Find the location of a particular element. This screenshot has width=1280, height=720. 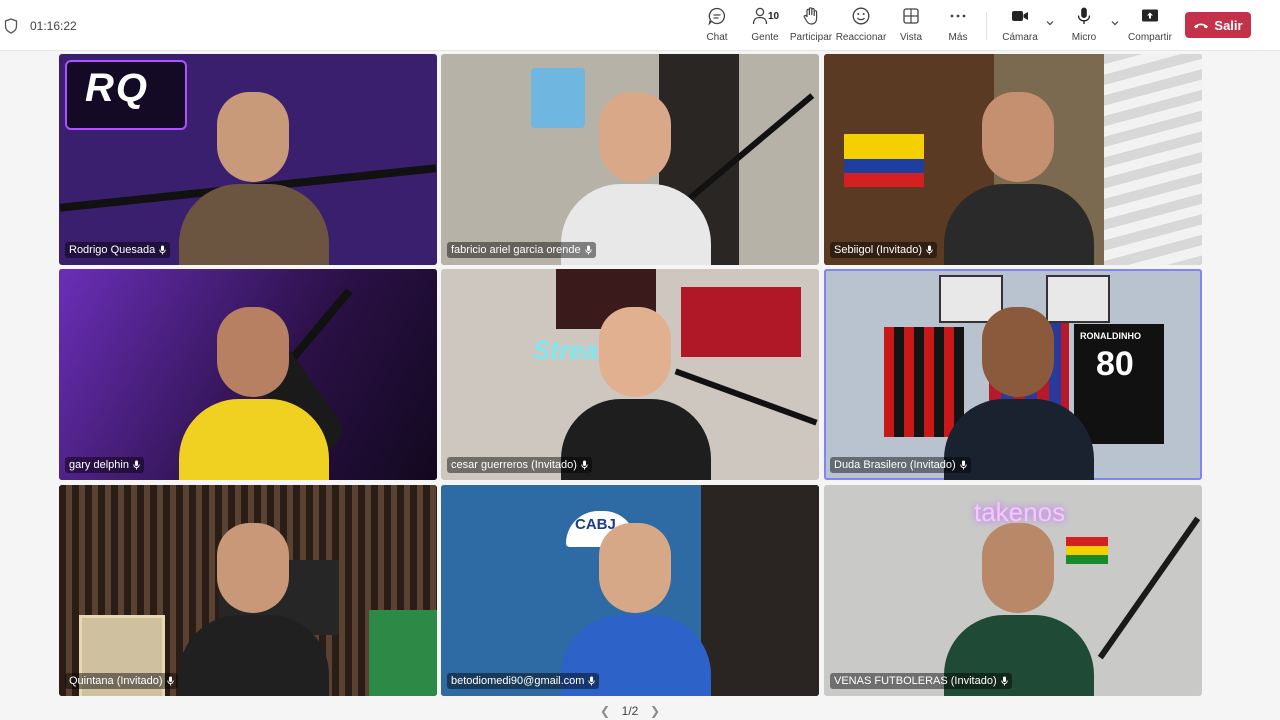

mic-label: Micro is located at coordinates (1084, 37).